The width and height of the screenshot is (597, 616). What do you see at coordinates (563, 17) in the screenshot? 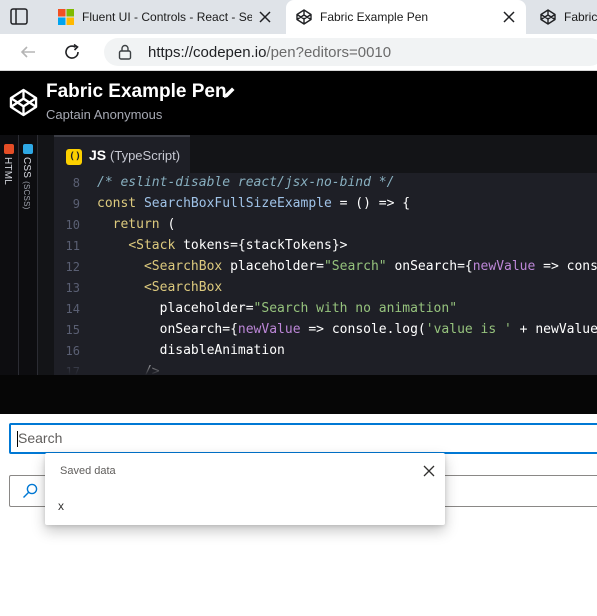
I see `tab-fabric: Fabric` at bounding box center [563, 17].